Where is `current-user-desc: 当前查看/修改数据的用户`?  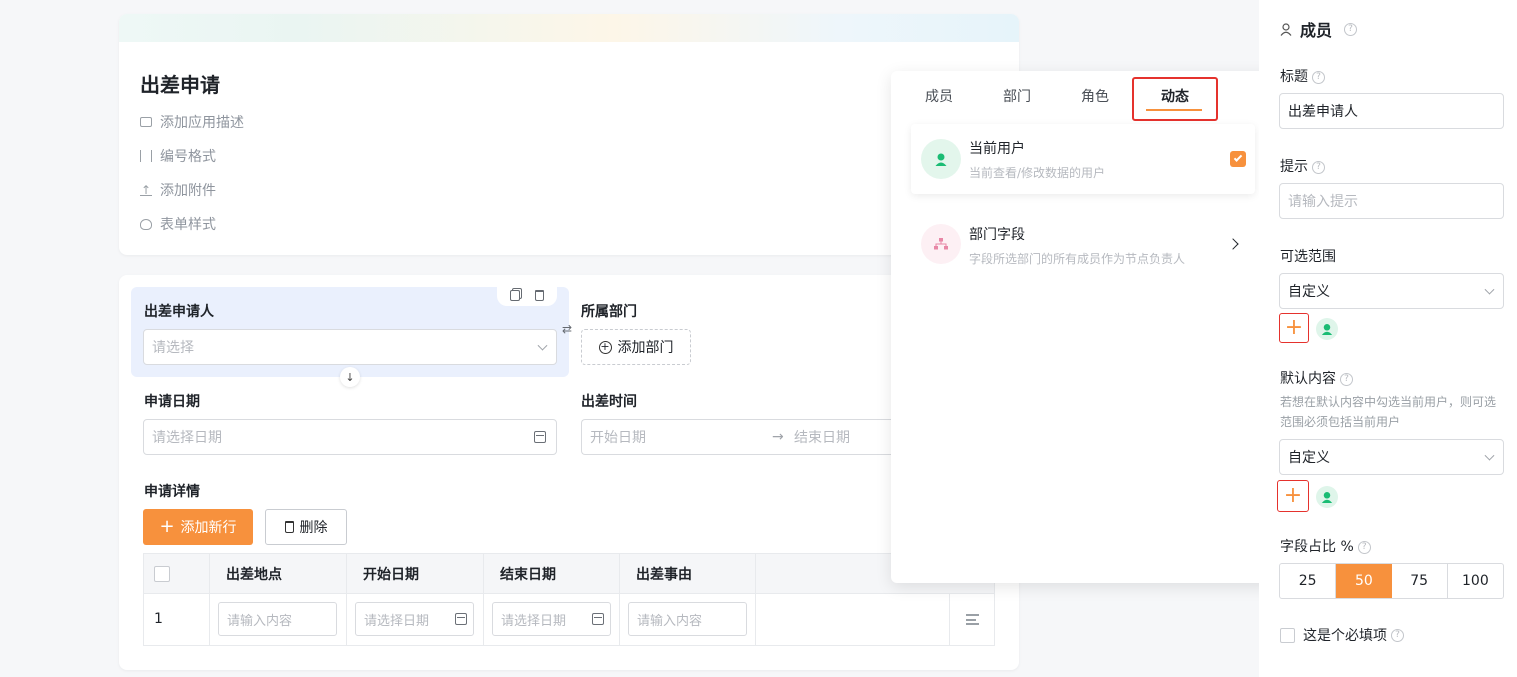 current-user-desc: 当前查看/修改数据的用户 is located at coordinates (1037, 173).